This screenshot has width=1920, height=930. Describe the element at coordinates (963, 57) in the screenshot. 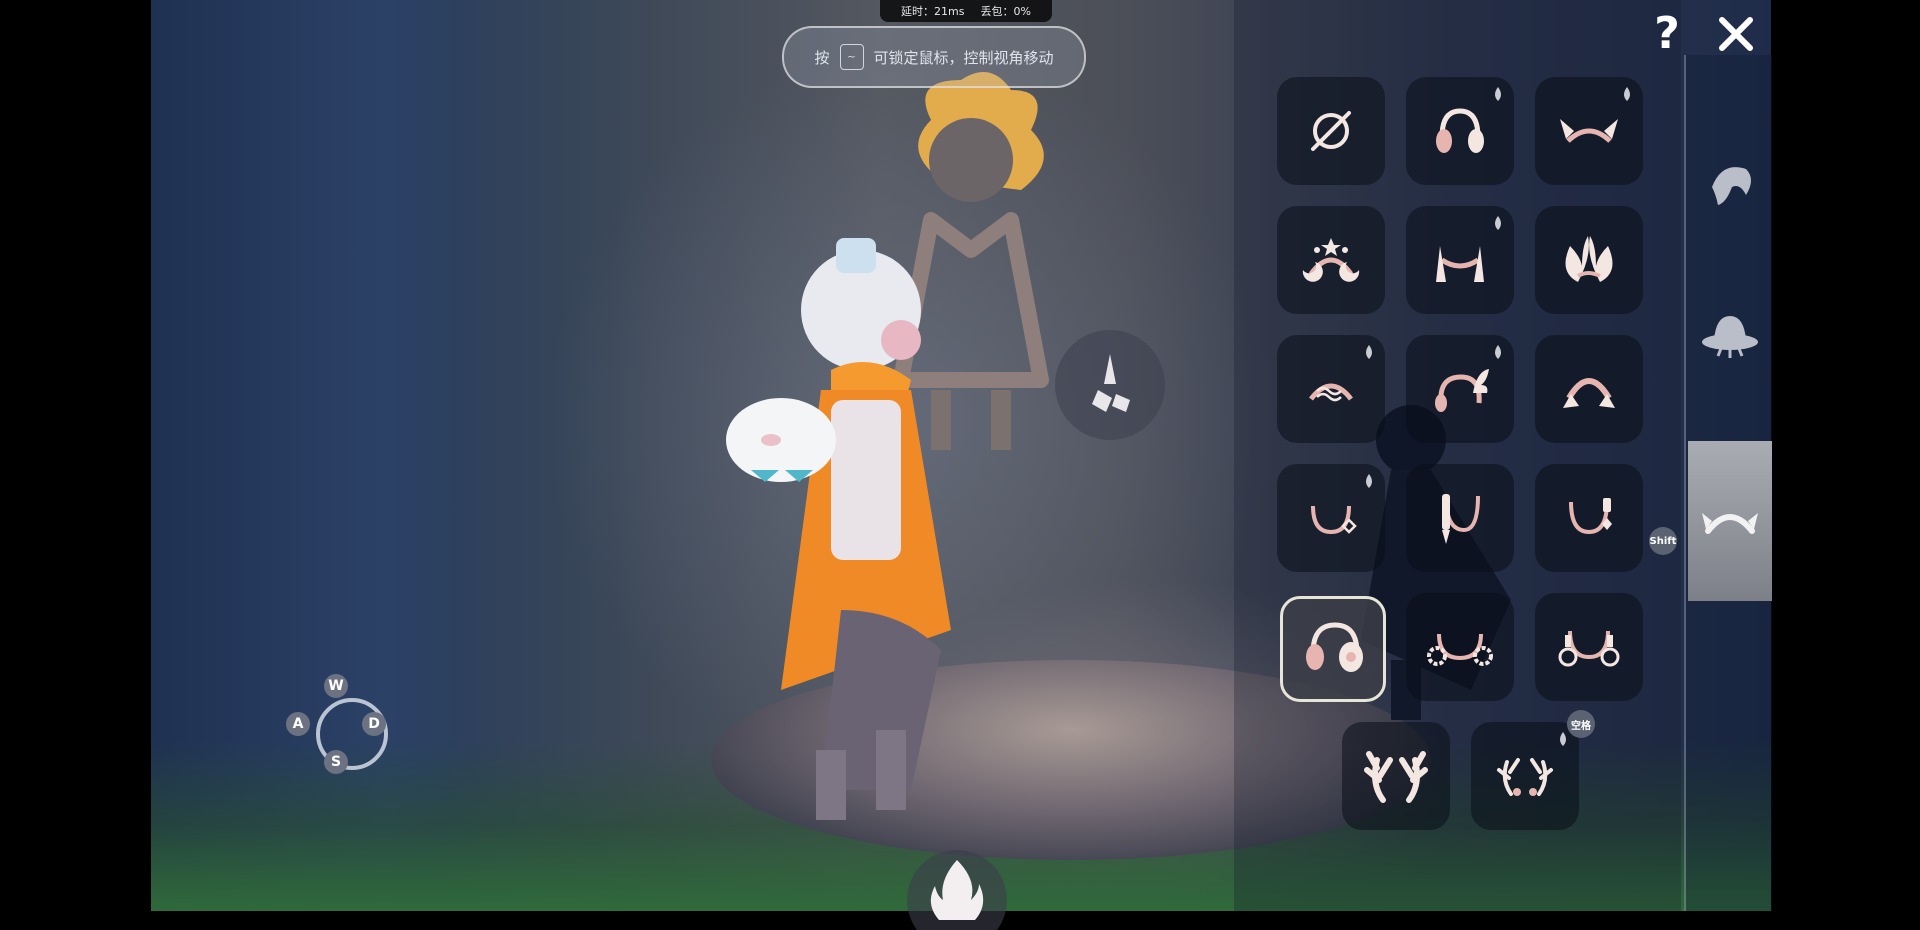

I see `hint-text: 可锁定鼠标，控制视角移动` at that location.